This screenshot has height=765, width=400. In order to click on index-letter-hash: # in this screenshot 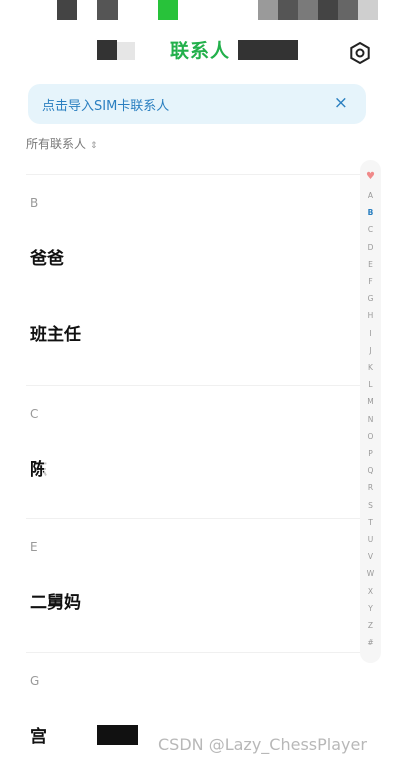, I will do `click(370, 643)`.